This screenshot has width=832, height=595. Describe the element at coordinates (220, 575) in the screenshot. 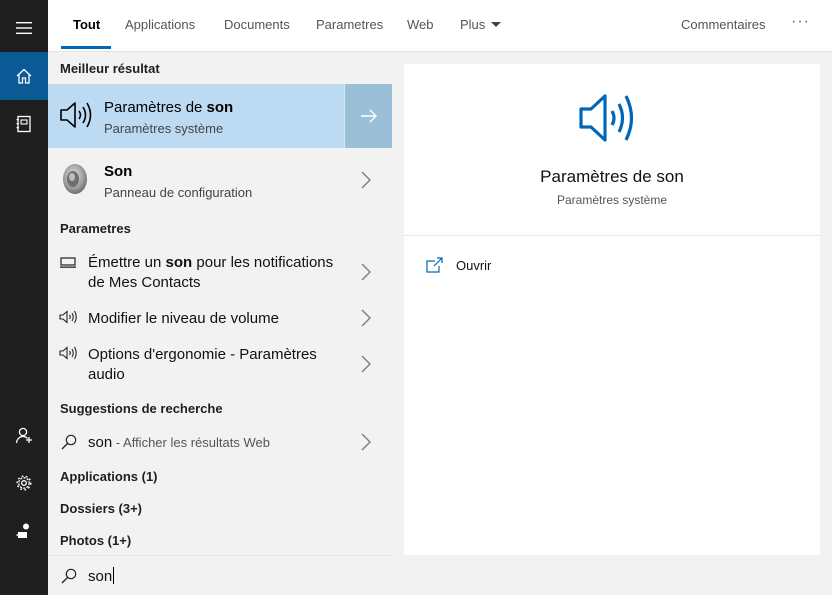

I see `search-box: son` at that location.